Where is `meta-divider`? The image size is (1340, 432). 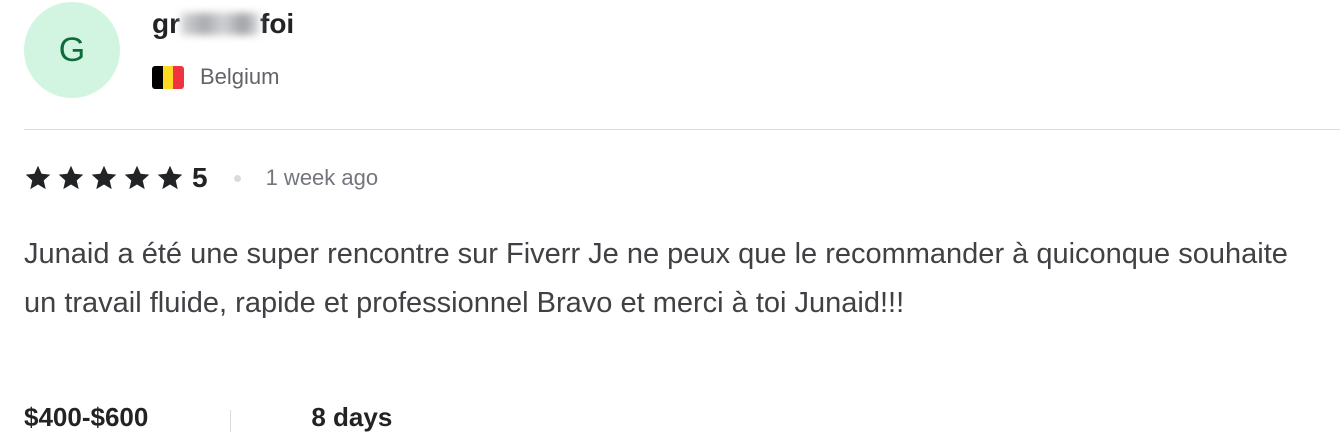 meta-divider is located at coordinates (231, 421).